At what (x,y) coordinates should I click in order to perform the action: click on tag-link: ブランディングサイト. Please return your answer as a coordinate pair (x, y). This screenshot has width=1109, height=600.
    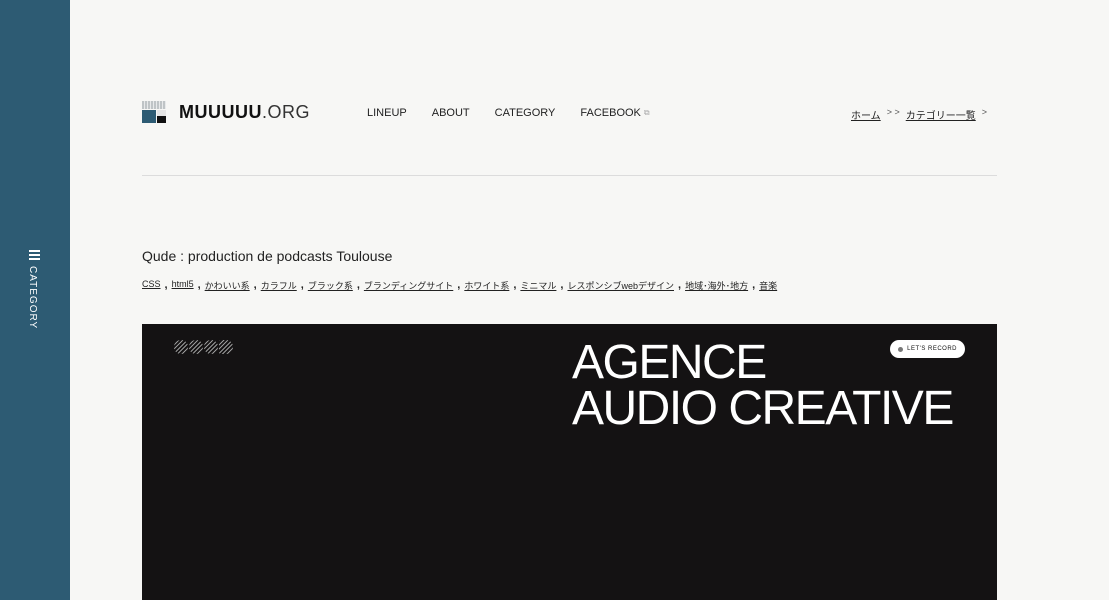
    Looking at the image, I should click on (408, 285).